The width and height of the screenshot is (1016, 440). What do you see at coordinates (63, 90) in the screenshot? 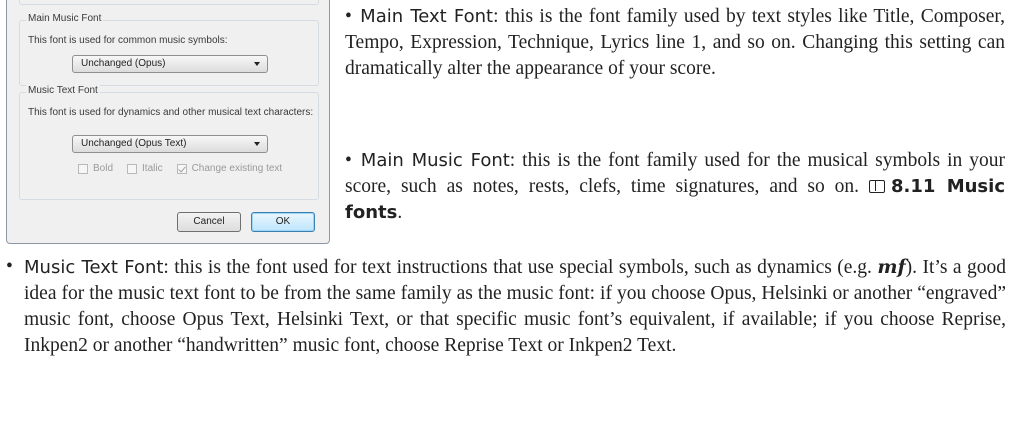
I see `music-text-font-legend: Music Text Font` at bounding box center [63, 90].